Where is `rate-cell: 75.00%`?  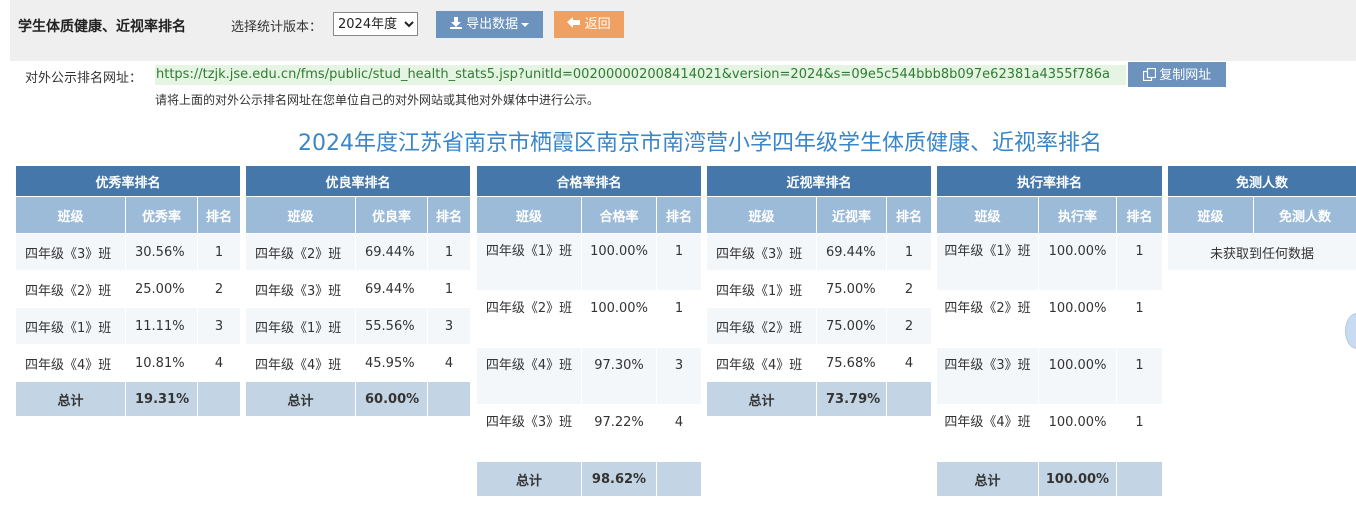 rate-cell: 75.00% is located at coordinates (851, 326).